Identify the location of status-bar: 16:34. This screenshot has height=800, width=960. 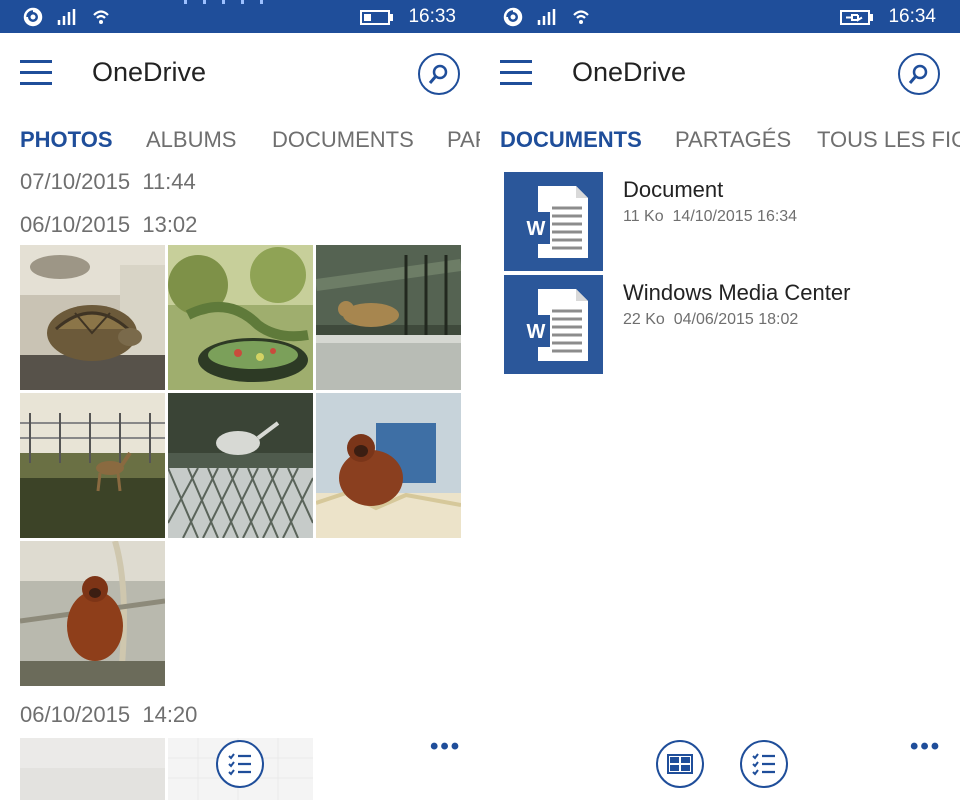
(720, 16).